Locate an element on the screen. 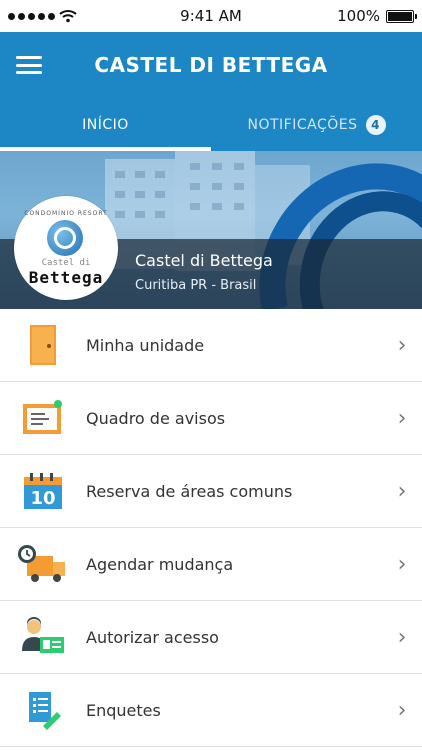  menu-item-agendar-mudanca: Agendar mudança › is located at coordinates (211, 564).